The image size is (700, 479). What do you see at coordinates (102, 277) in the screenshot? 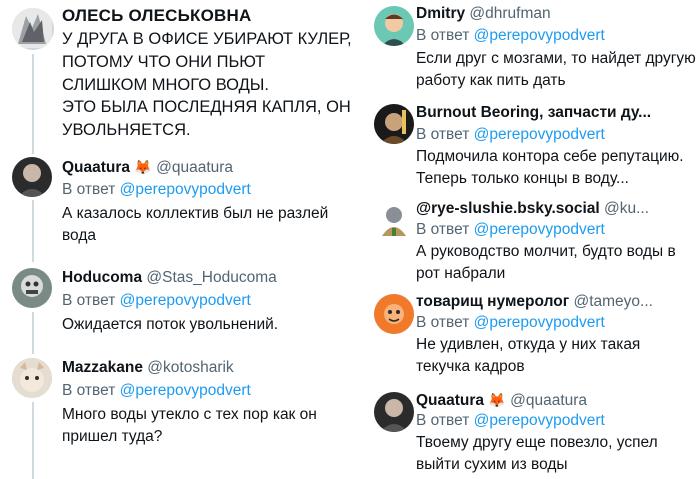
I see `author-name: Hoducoma` at bounding box center [102, 277].